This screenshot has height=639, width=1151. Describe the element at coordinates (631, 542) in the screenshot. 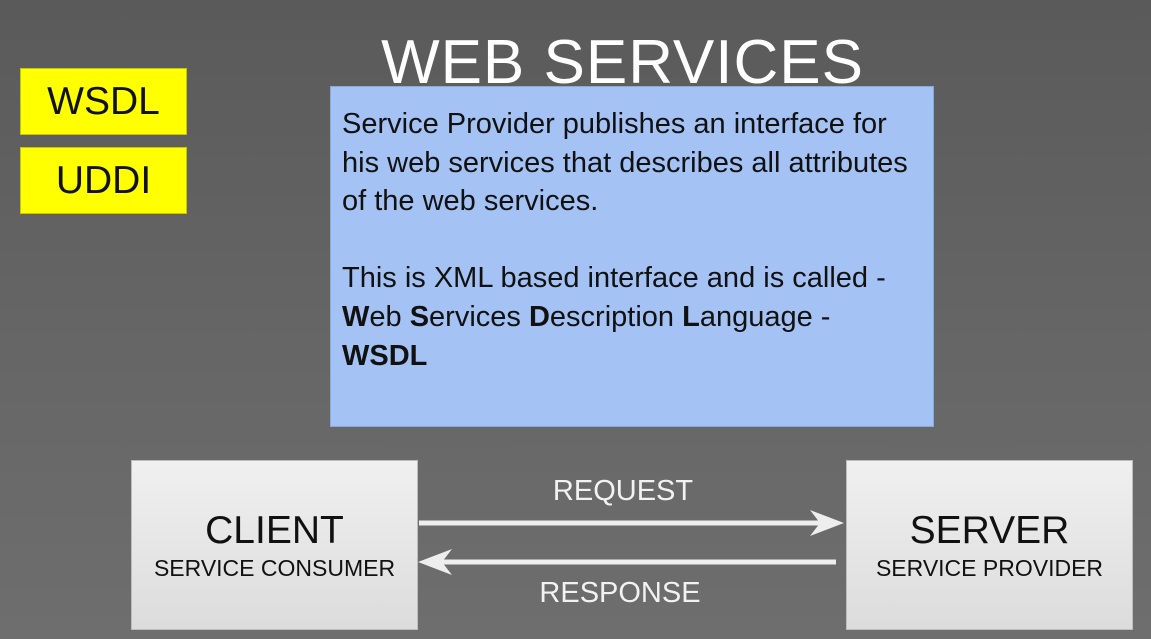

I see `flow-arrows` at that location.